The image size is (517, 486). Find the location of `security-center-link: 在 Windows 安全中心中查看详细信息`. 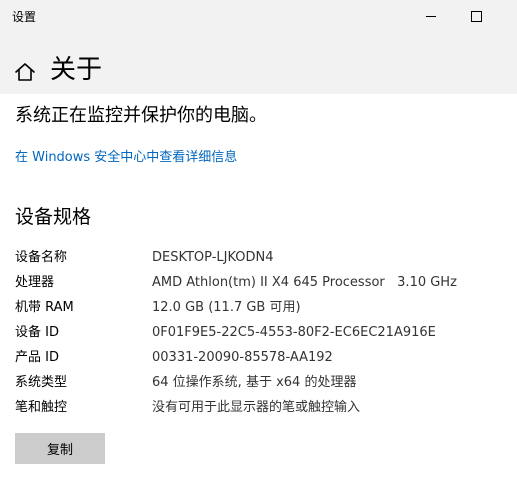

security-center-link: 在 Windows 安全中心中查看详细信息 is located at coordinates (126, 158).